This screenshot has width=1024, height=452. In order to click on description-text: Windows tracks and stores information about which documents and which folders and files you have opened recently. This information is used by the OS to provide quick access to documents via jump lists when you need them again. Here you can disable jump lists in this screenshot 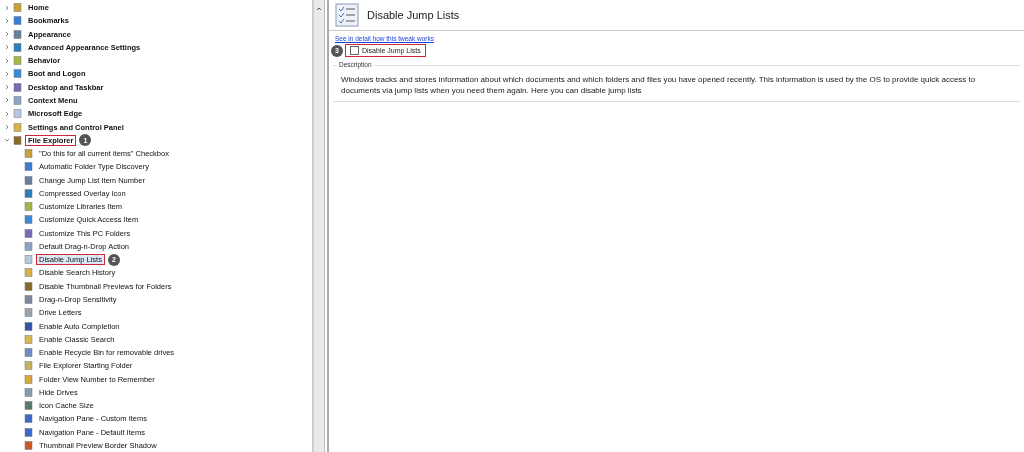, I will do `click(659, 85)`.